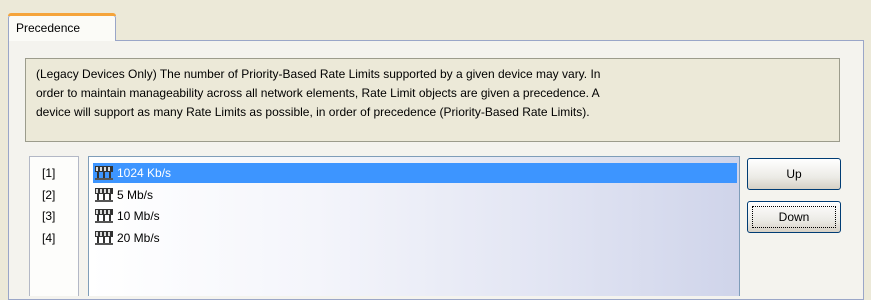 This screenshot has height=300, width=871. I want to click on rate-limit-label: 5 Mb/s, so click(135, 195).